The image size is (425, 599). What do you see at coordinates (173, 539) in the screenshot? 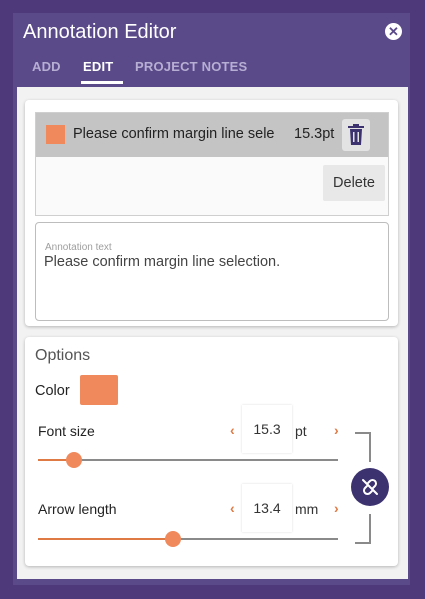
I see `arrow-length-slider-thumb` at bounding box center [173, 539].